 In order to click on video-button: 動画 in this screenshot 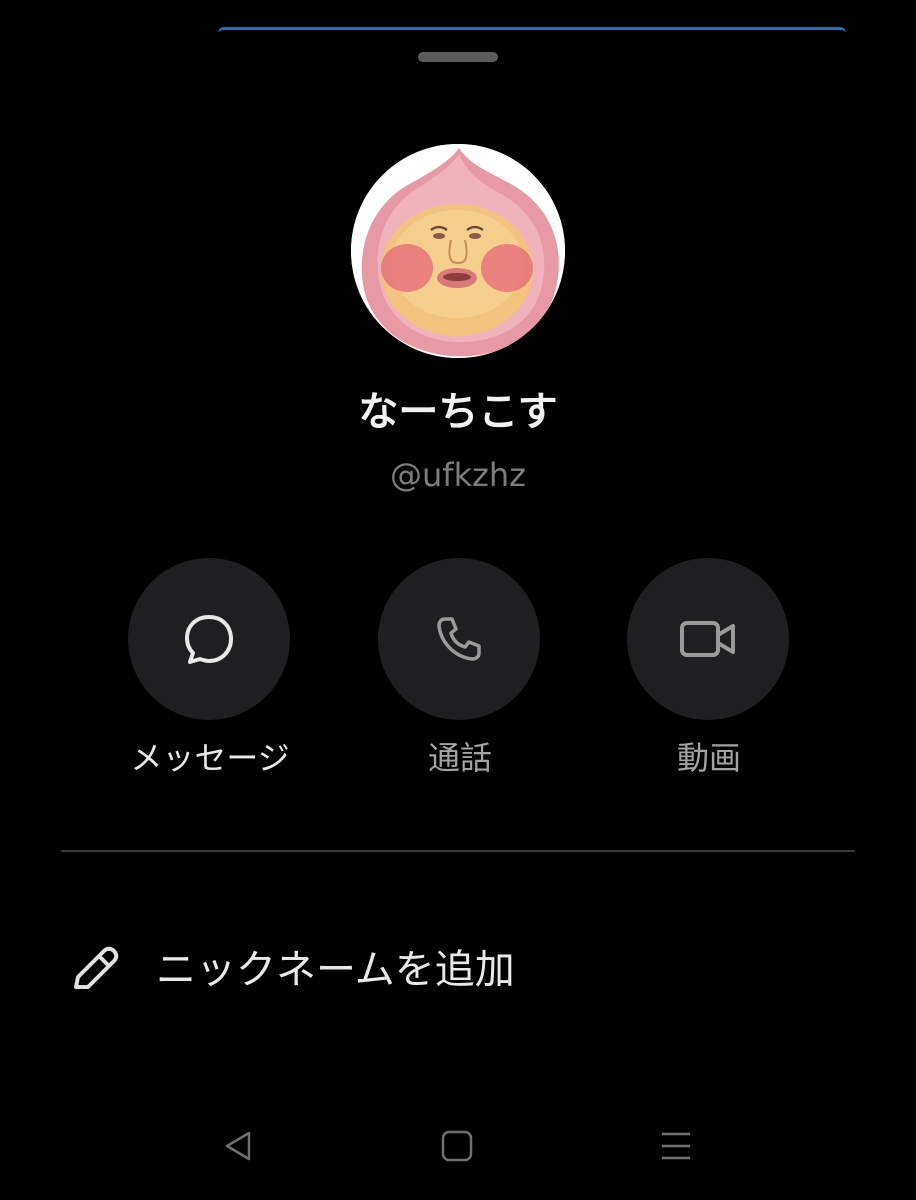, I will do `click(709, 673)`.